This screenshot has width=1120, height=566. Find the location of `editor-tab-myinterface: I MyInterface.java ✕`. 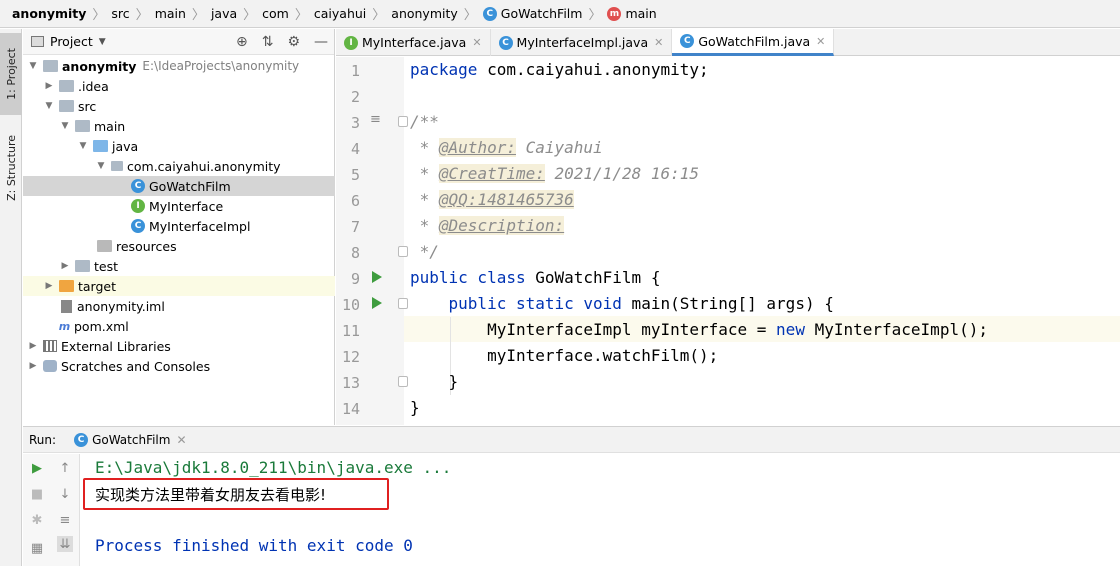

editor-tab-myinterface: I MyInterface.java ✕ is located at coordinates (413, 42).